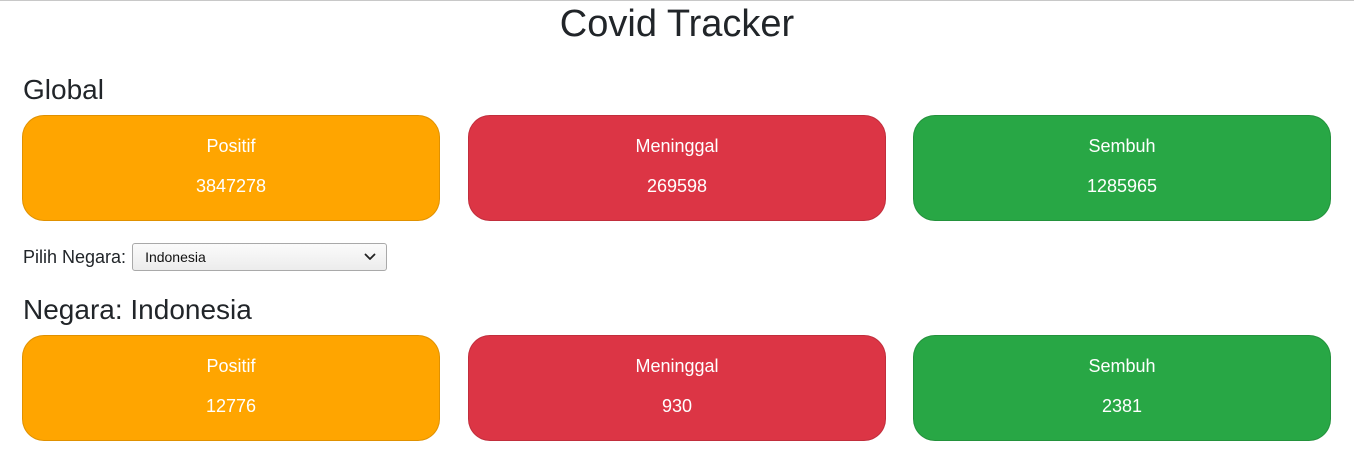 This screenshot has width=1354, height=455. I want to click on chevron-down-icon, so click(370, 257).